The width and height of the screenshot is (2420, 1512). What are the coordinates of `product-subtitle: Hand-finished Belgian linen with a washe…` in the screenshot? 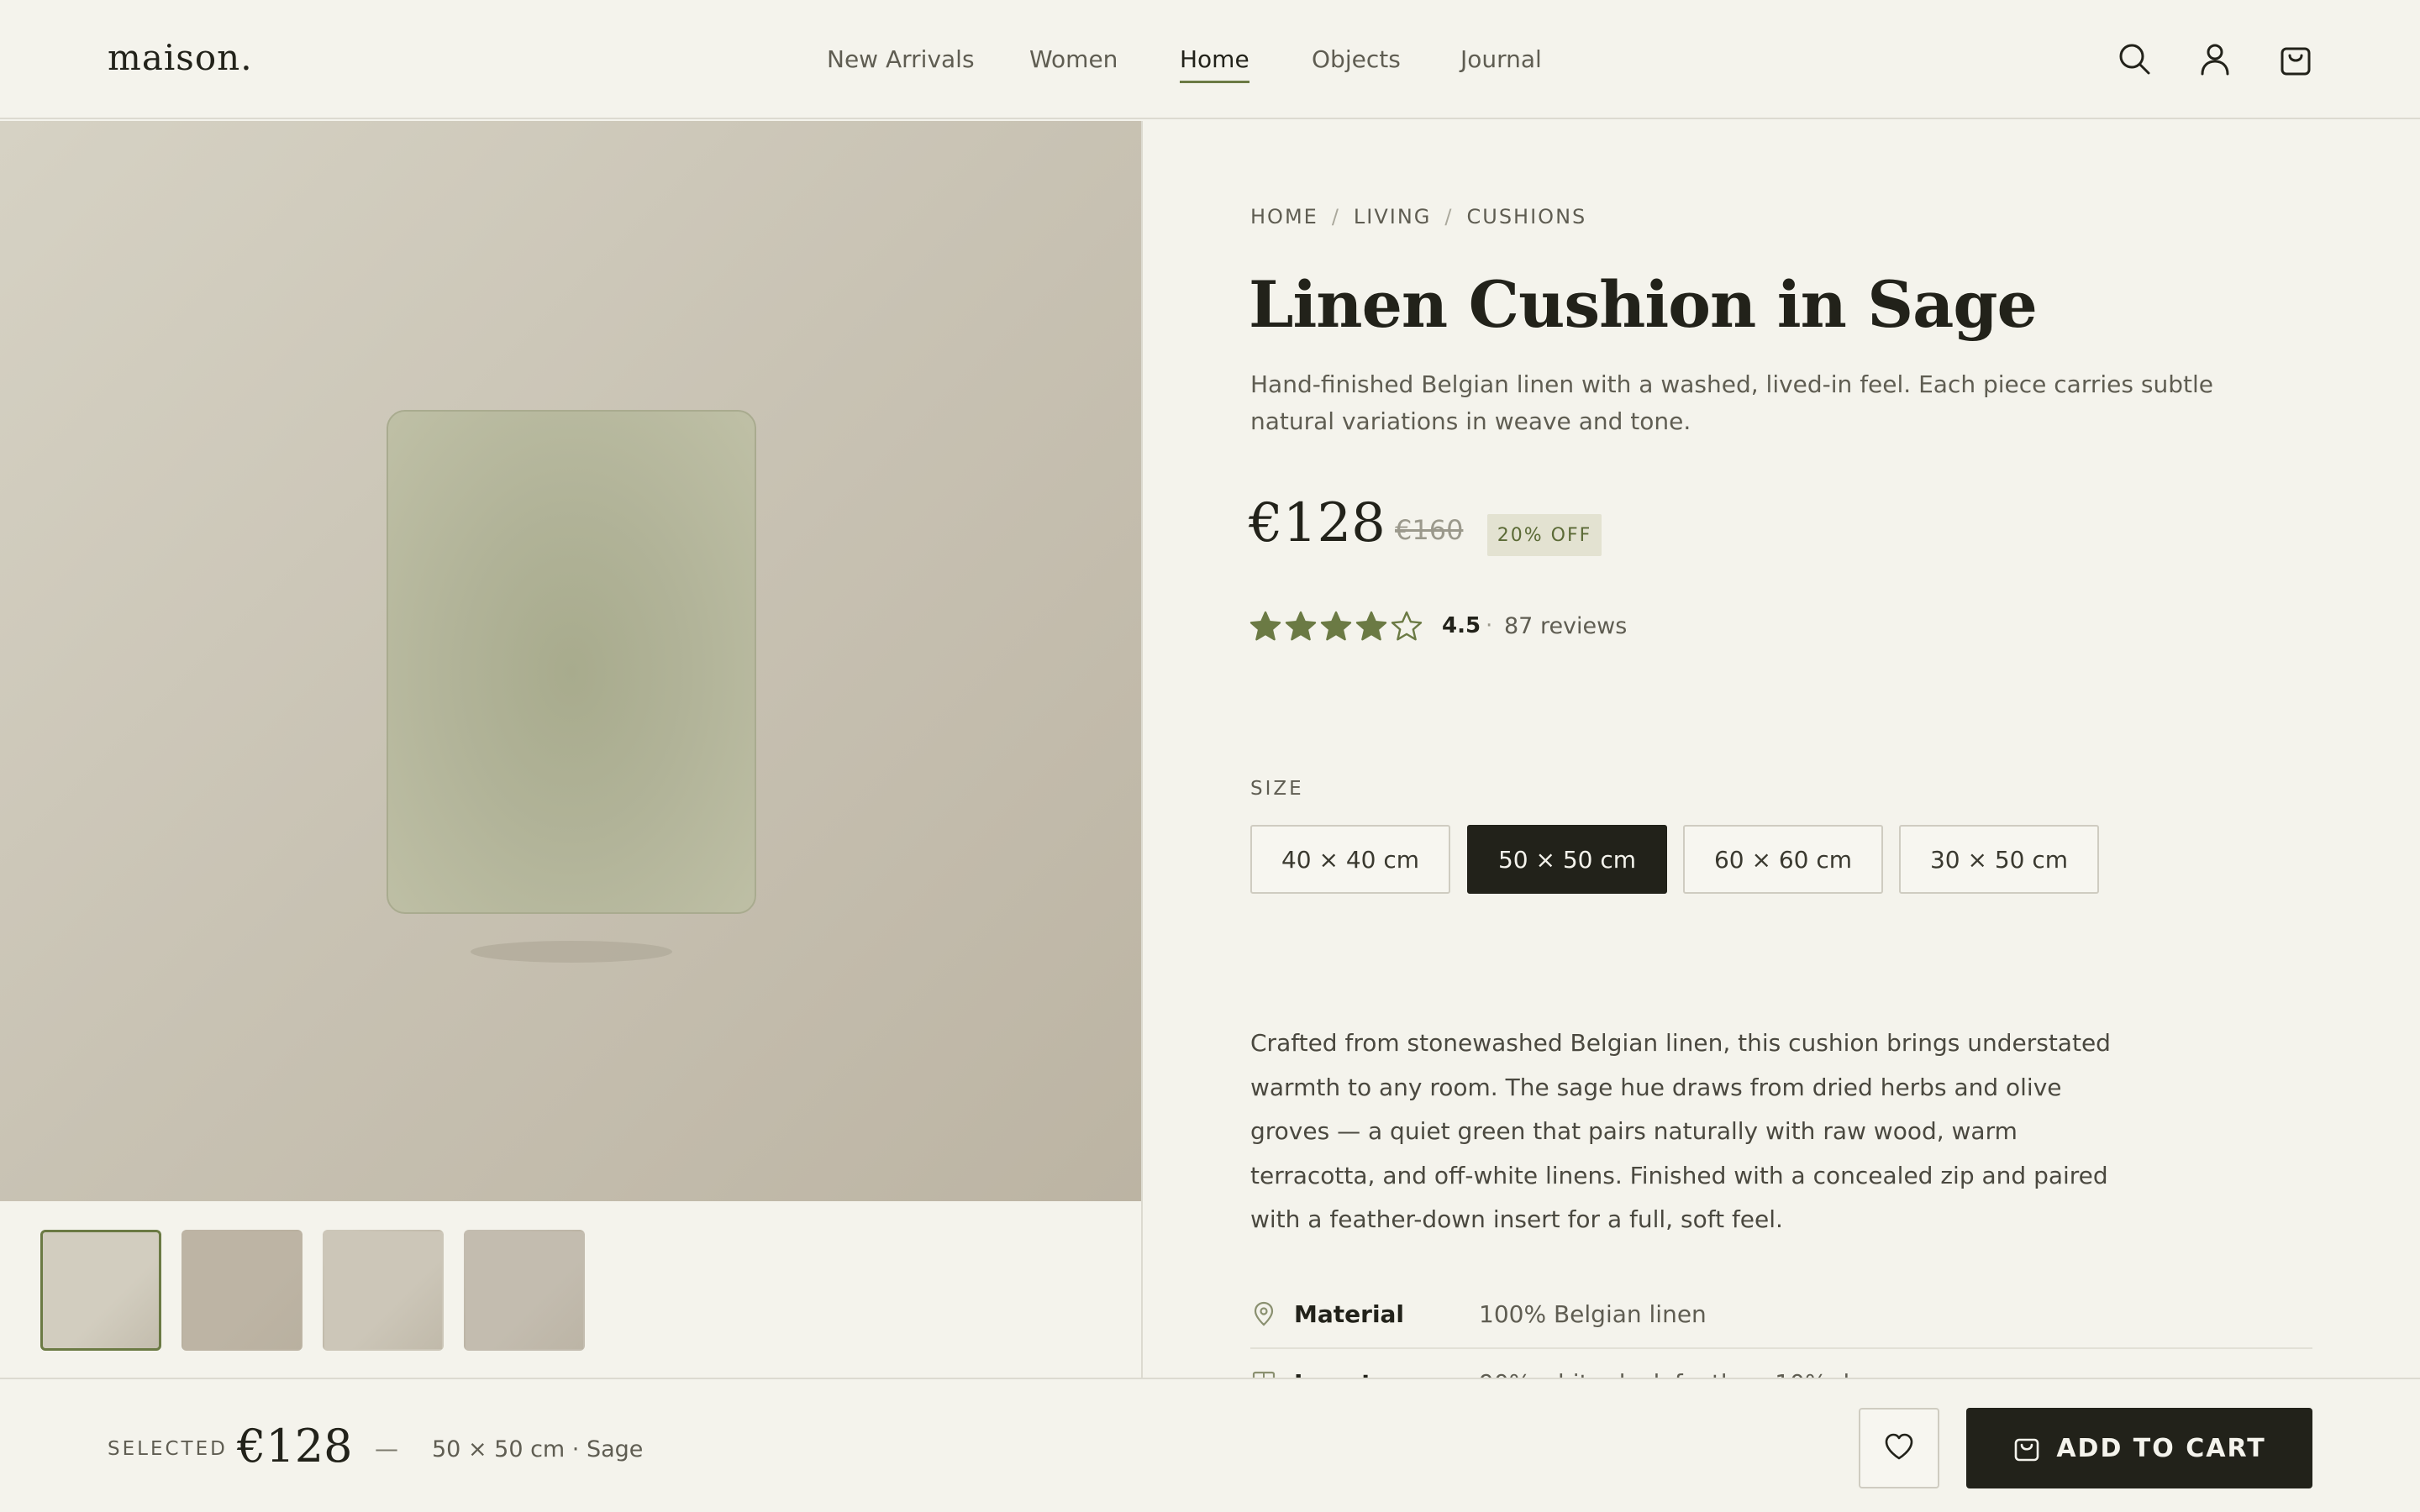 It's located at (1732, 402).